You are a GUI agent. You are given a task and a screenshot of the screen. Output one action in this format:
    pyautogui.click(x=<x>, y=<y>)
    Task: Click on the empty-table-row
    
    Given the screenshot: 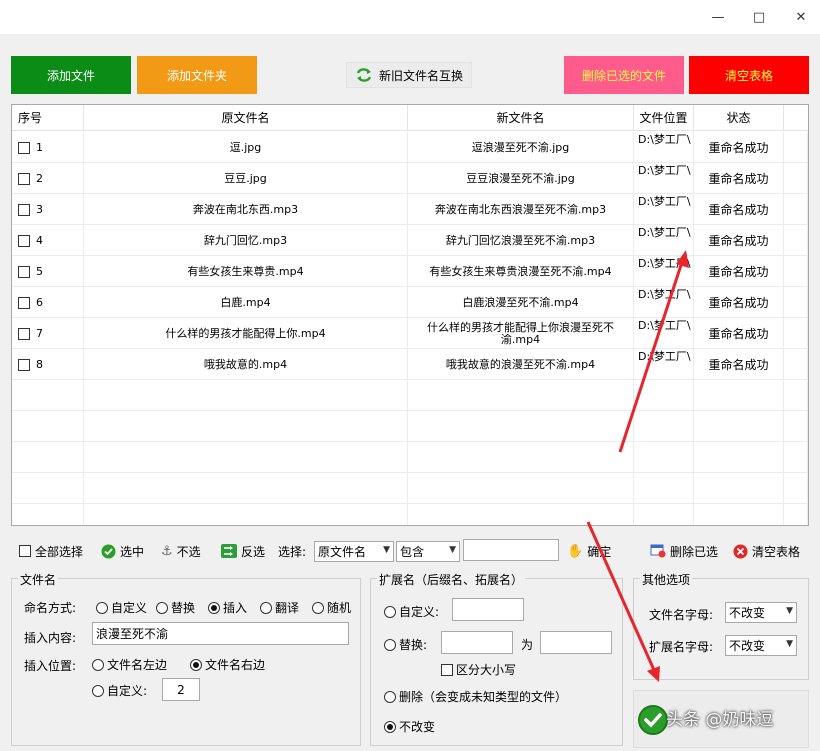 What is the action you would take?
    pyautogui.click(x=410, y=395)
    